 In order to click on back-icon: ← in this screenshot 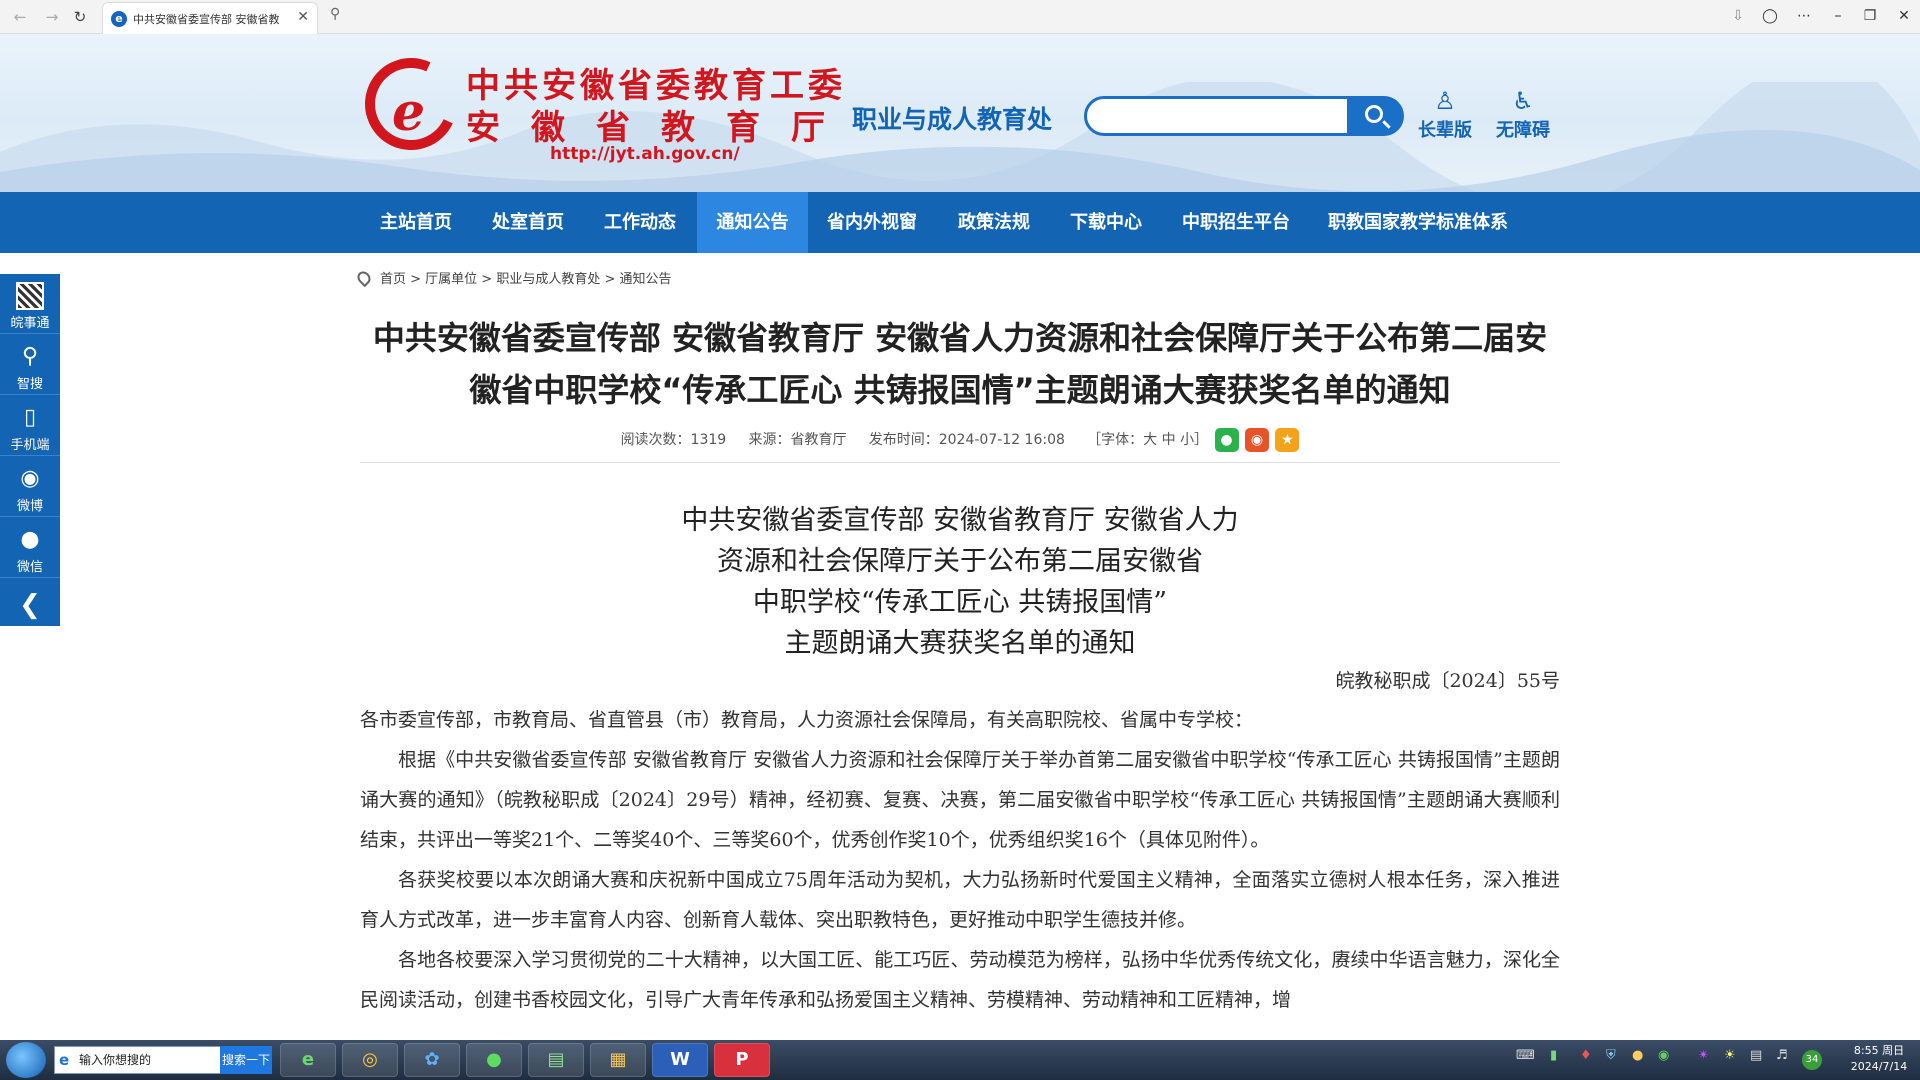, I will do `click(20, 17)`.